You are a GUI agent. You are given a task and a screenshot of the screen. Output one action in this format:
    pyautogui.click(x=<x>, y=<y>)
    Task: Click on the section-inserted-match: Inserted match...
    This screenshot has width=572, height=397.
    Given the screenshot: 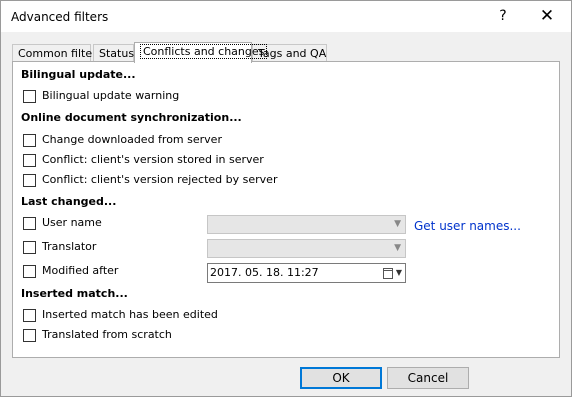 What is the action you would take?
    pyautogui.click(x=74, y=293)
    